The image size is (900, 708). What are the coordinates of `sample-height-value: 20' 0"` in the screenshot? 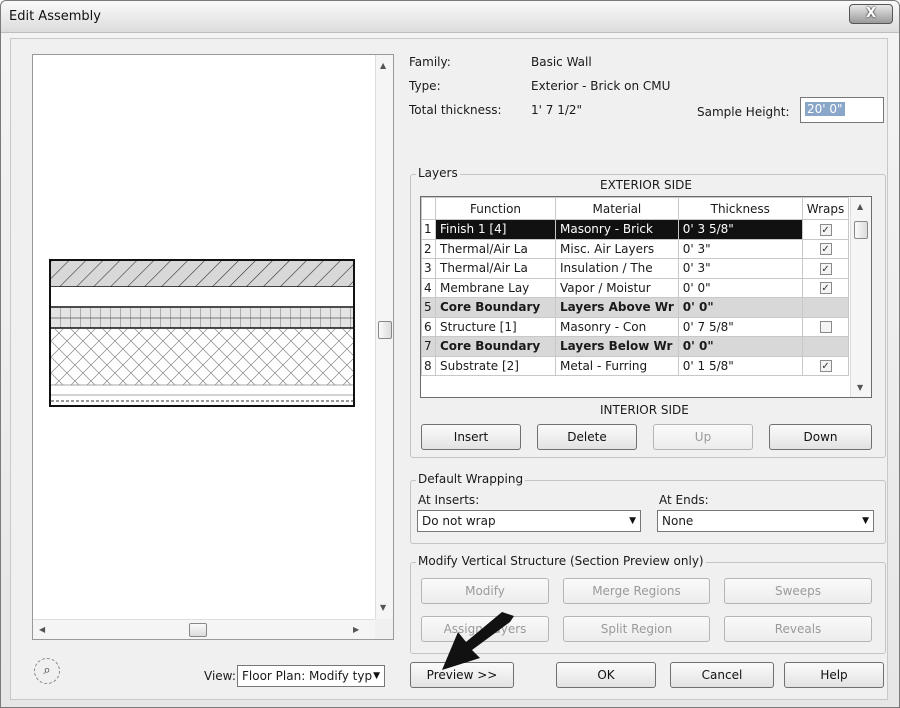 It's located at (825, 109).